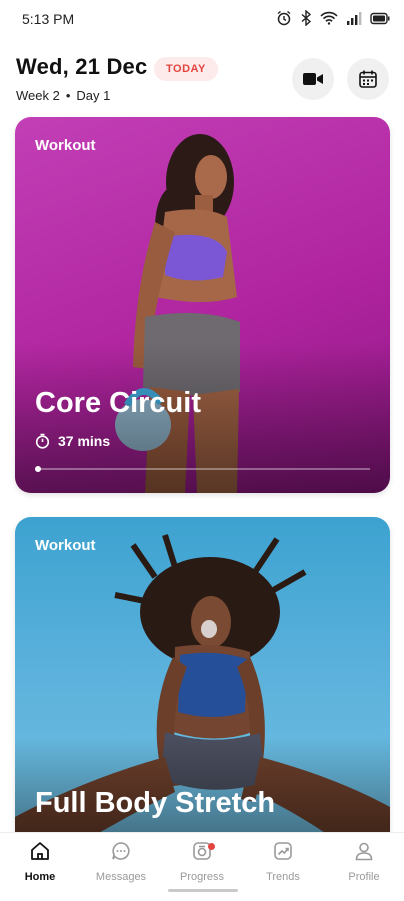 The width and height of the screenshot is (404, 901). I want to click on duration-label: 37 mins, so click(84, 441).